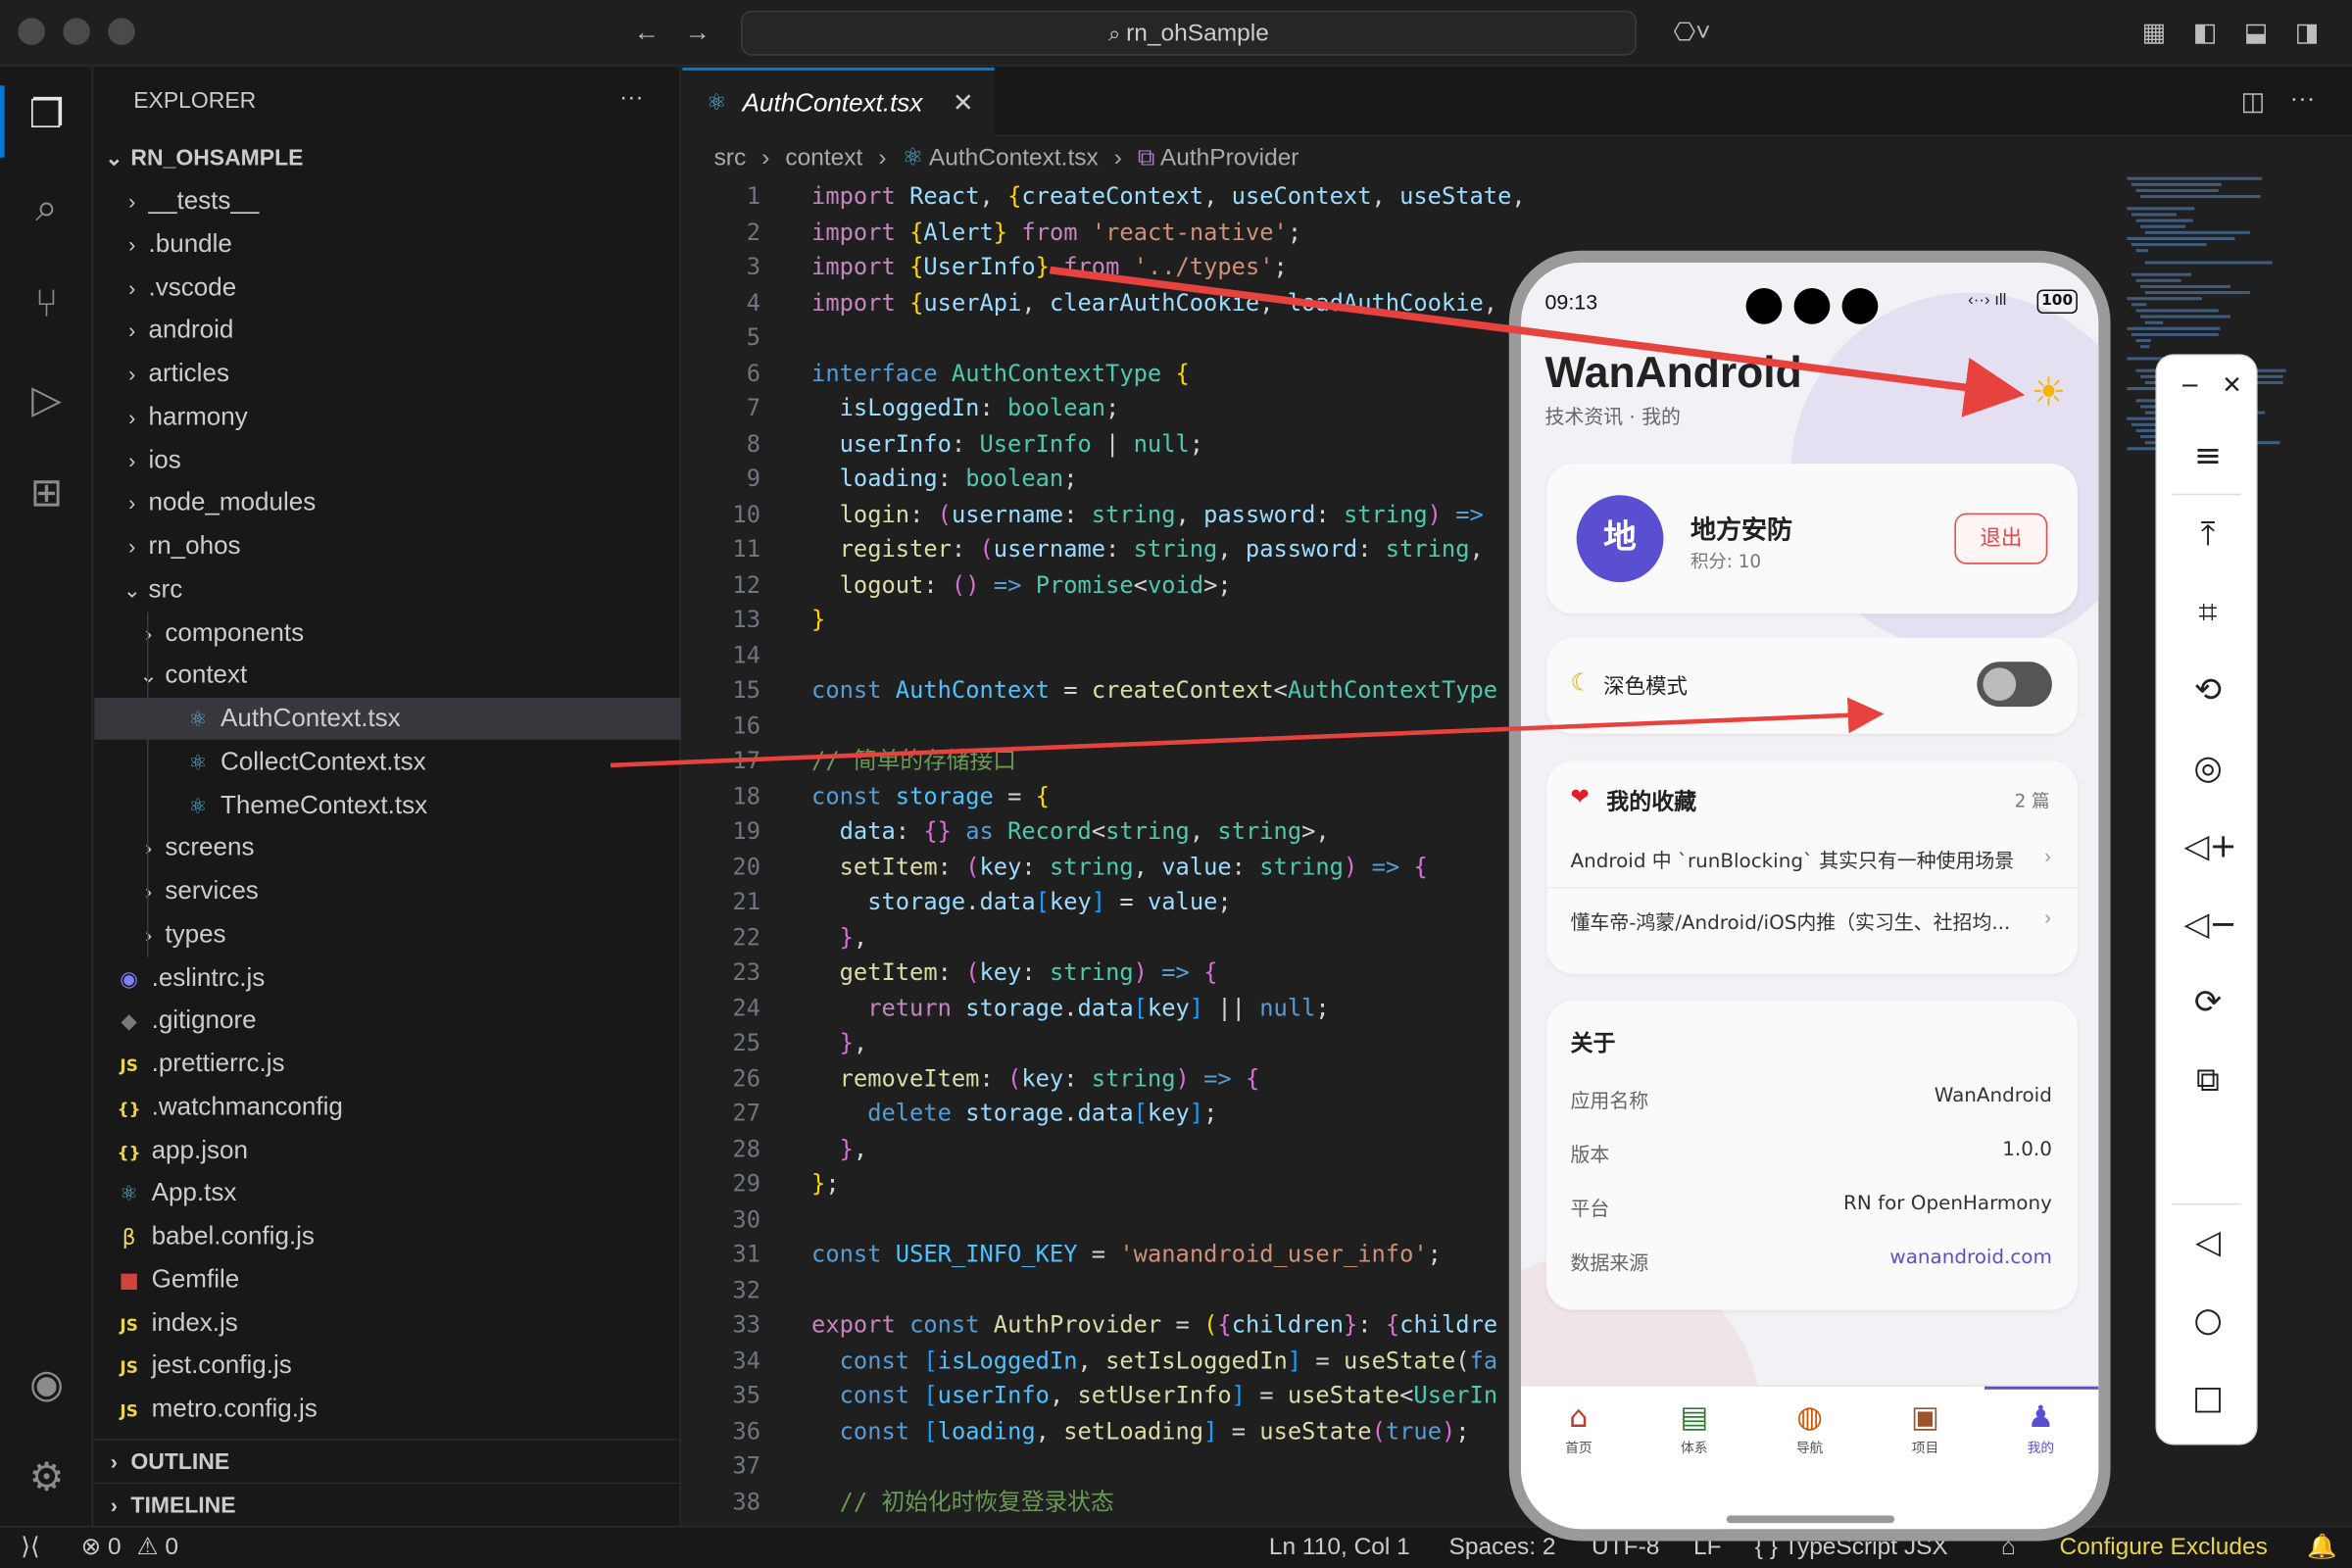 The height and width of the screenshot is (1568, 2352). Describe the element at coordinates (387, 417) in the screenshot. I see `tree-item: › harmony` at that location.